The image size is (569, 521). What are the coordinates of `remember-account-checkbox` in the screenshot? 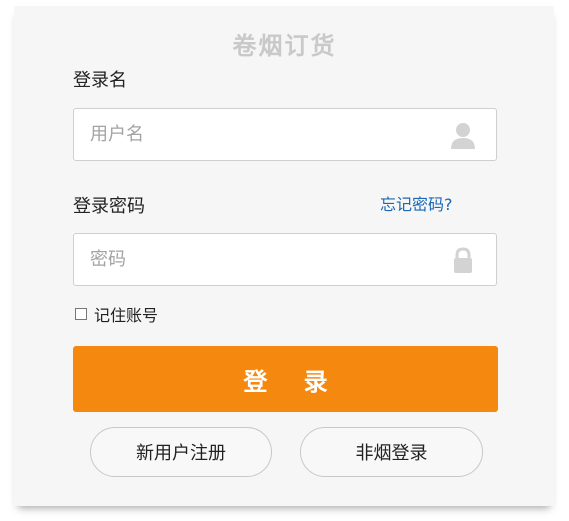 It's located at (81, 314).